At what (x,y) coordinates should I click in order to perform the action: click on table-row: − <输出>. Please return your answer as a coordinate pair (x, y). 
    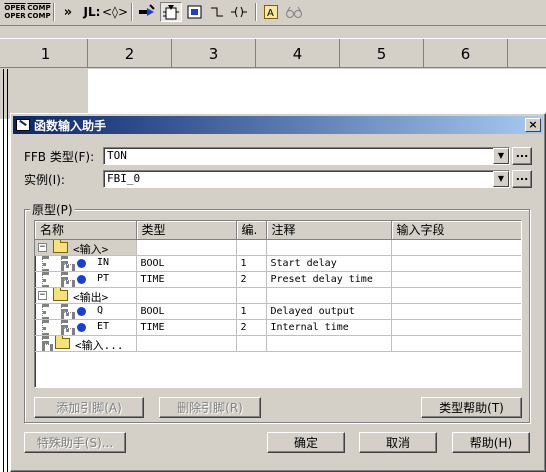
    Looking at the image, I should click on (278, 295).